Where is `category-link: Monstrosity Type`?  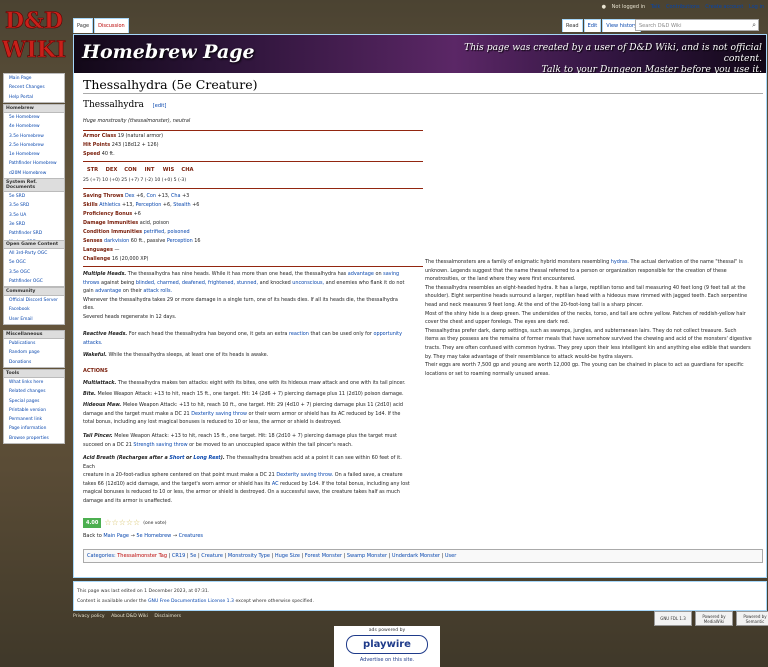
category-link: Monstrosity Type is located at coordinates (249, 556).